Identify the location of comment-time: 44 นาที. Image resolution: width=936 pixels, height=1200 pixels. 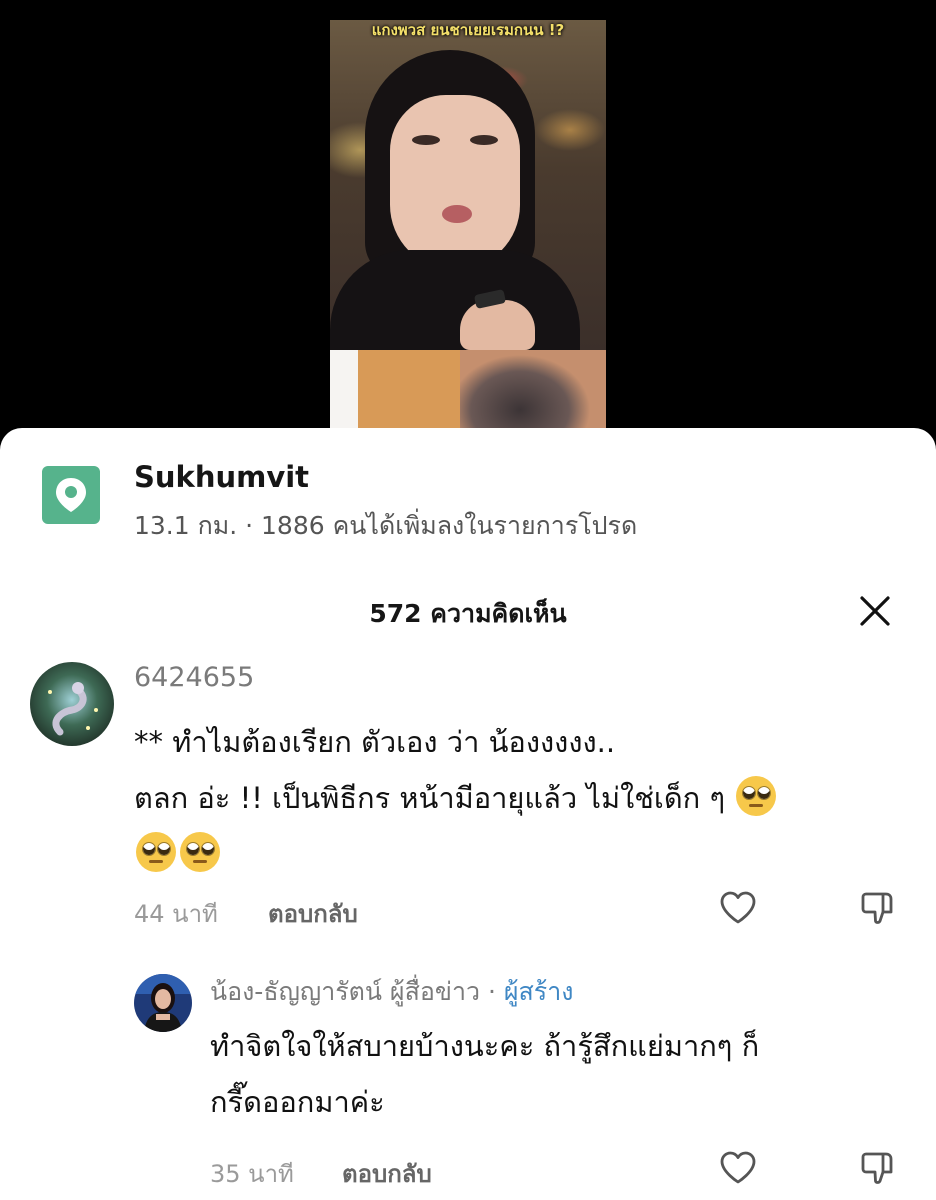
(176, 914).